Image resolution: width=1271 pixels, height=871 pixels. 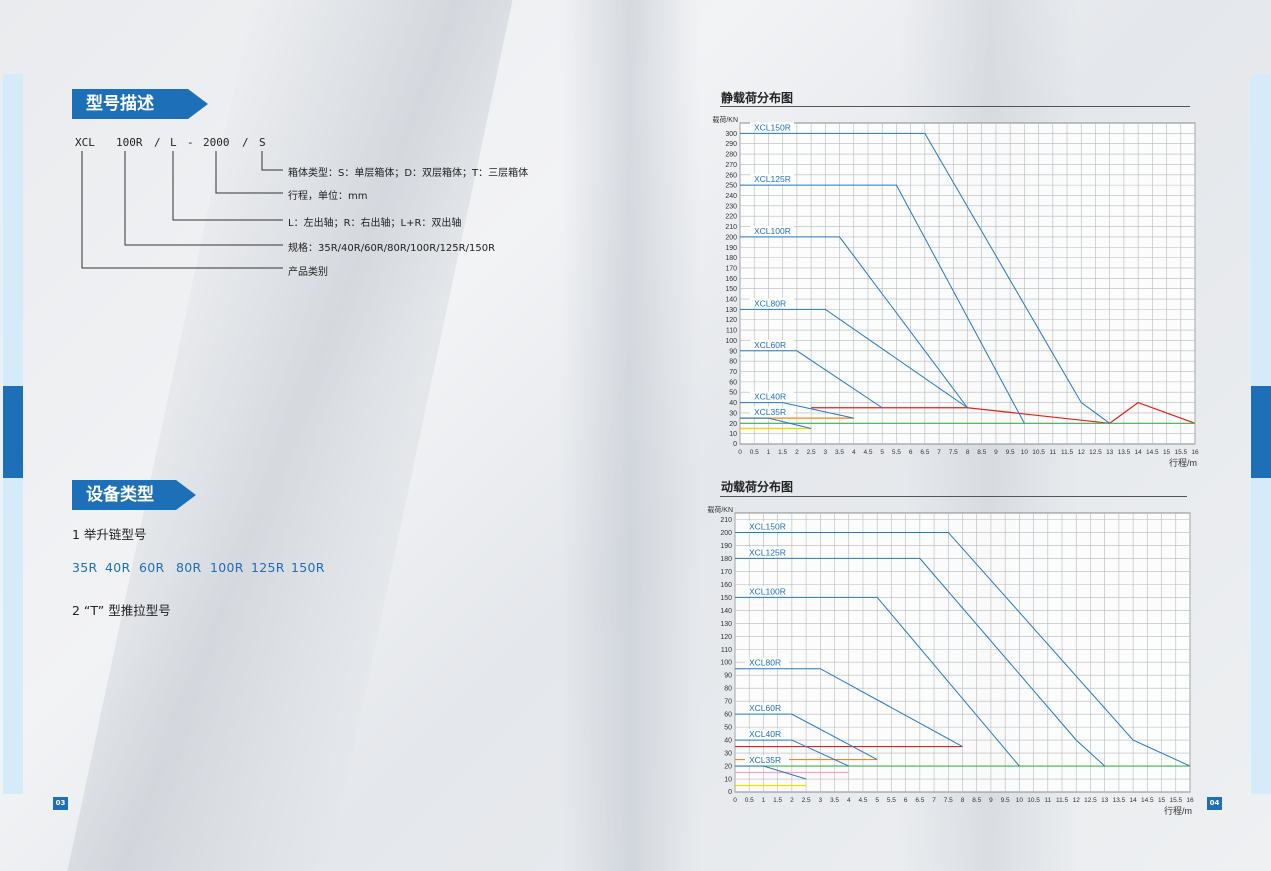 I want to click on y-tick-label: 80, so click(x=733, y=362).